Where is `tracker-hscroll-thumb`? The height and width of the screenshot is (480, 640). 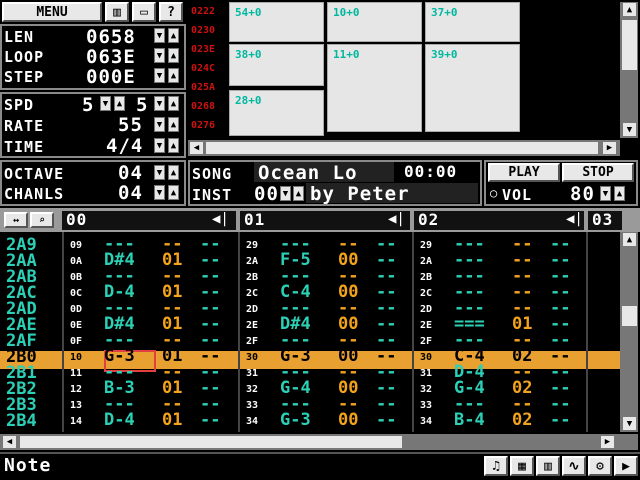 tracker-hscroll-thumb is located at coordinates (211, 442).